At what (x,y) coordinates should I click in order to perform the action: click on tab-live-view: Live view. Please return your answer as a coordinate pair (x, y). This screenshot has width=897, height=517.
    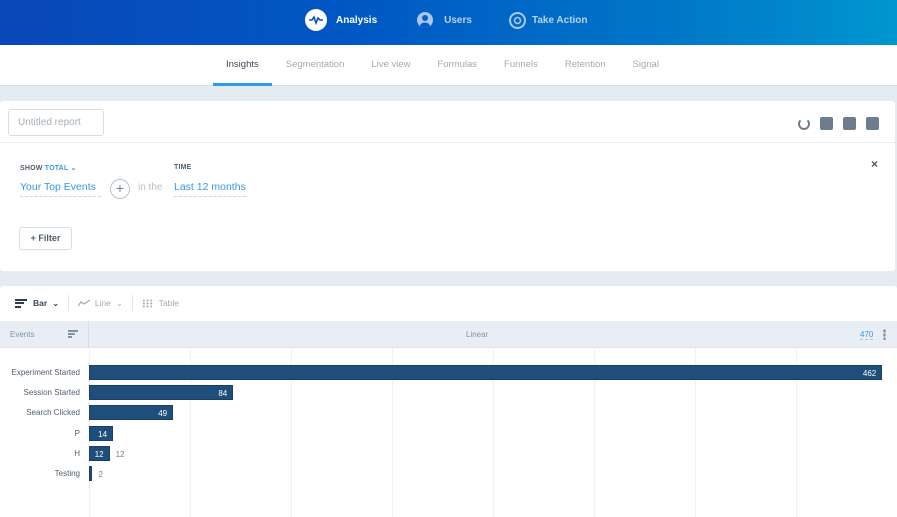
    Looking at the image, I should click on (390, 65).